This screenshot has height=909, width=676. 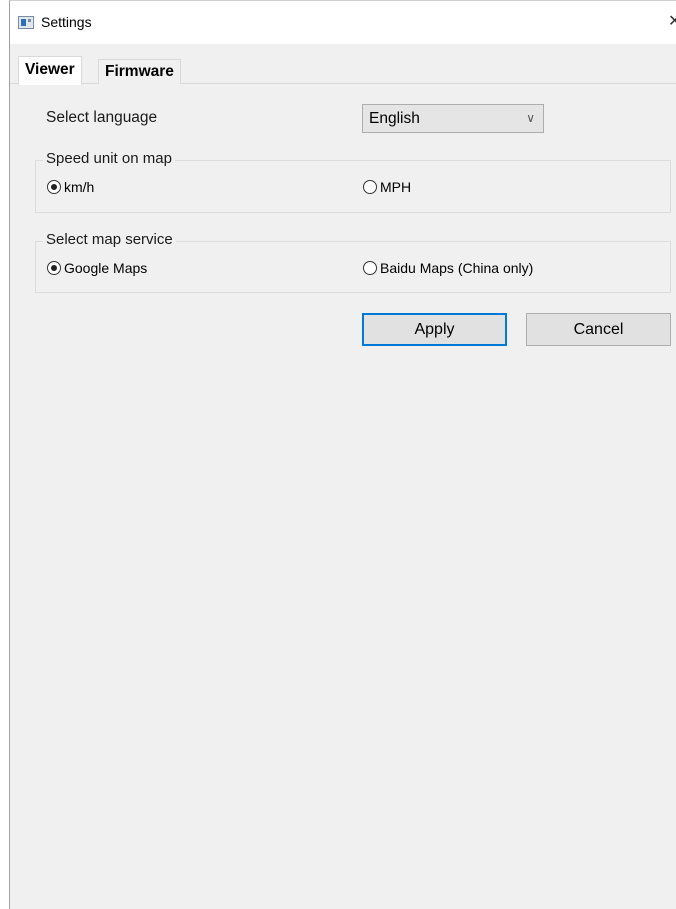 What do you see at coordinates (434, 329) in the screenshot?
I see `apply-button: Apply` at bounding box center [434, 329].